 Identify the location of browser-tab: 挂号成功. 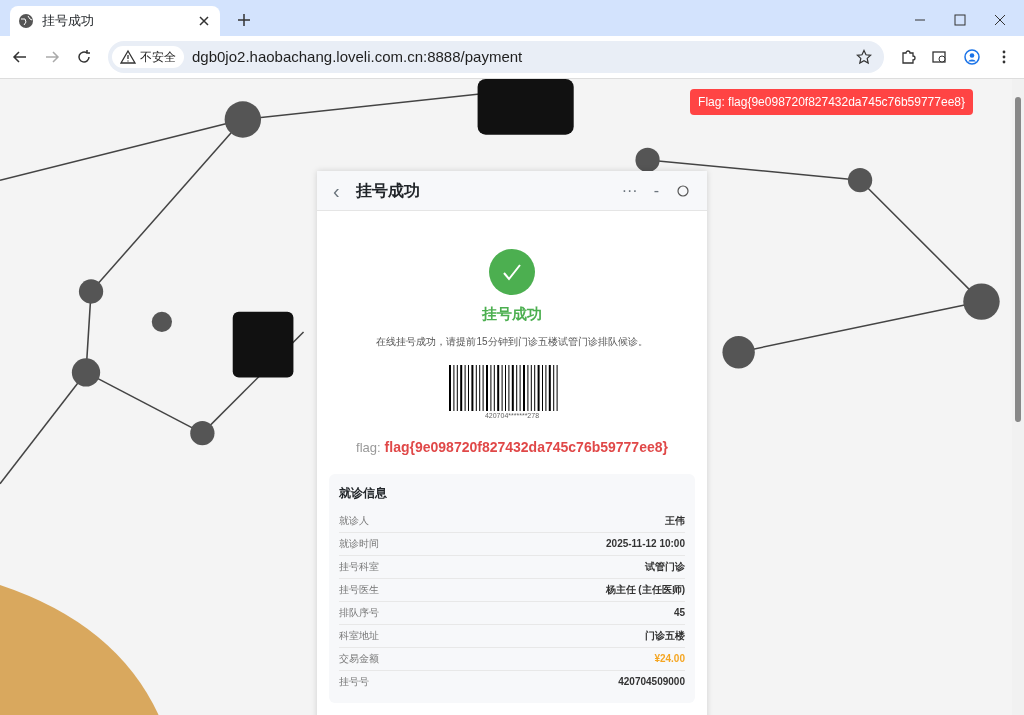
(115, 21).